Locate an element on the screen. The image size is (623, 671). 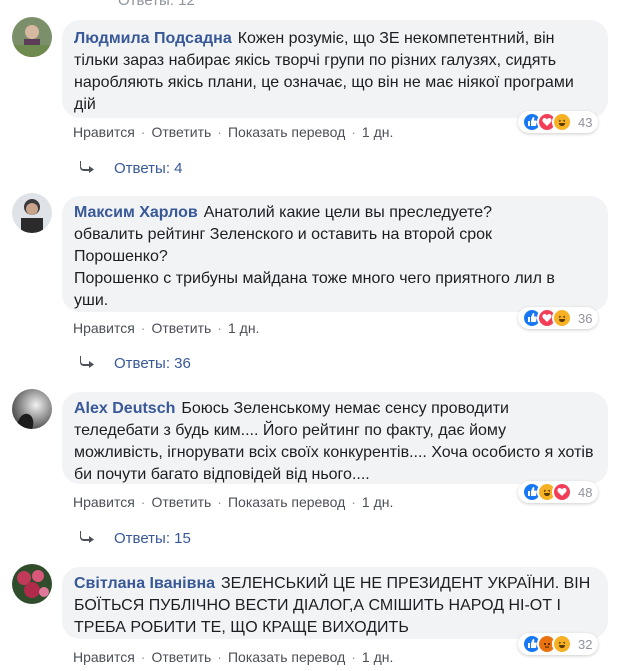
comment-text-line: Анатолий какие цели вы преследуете? is located at coordinates (348, 212).